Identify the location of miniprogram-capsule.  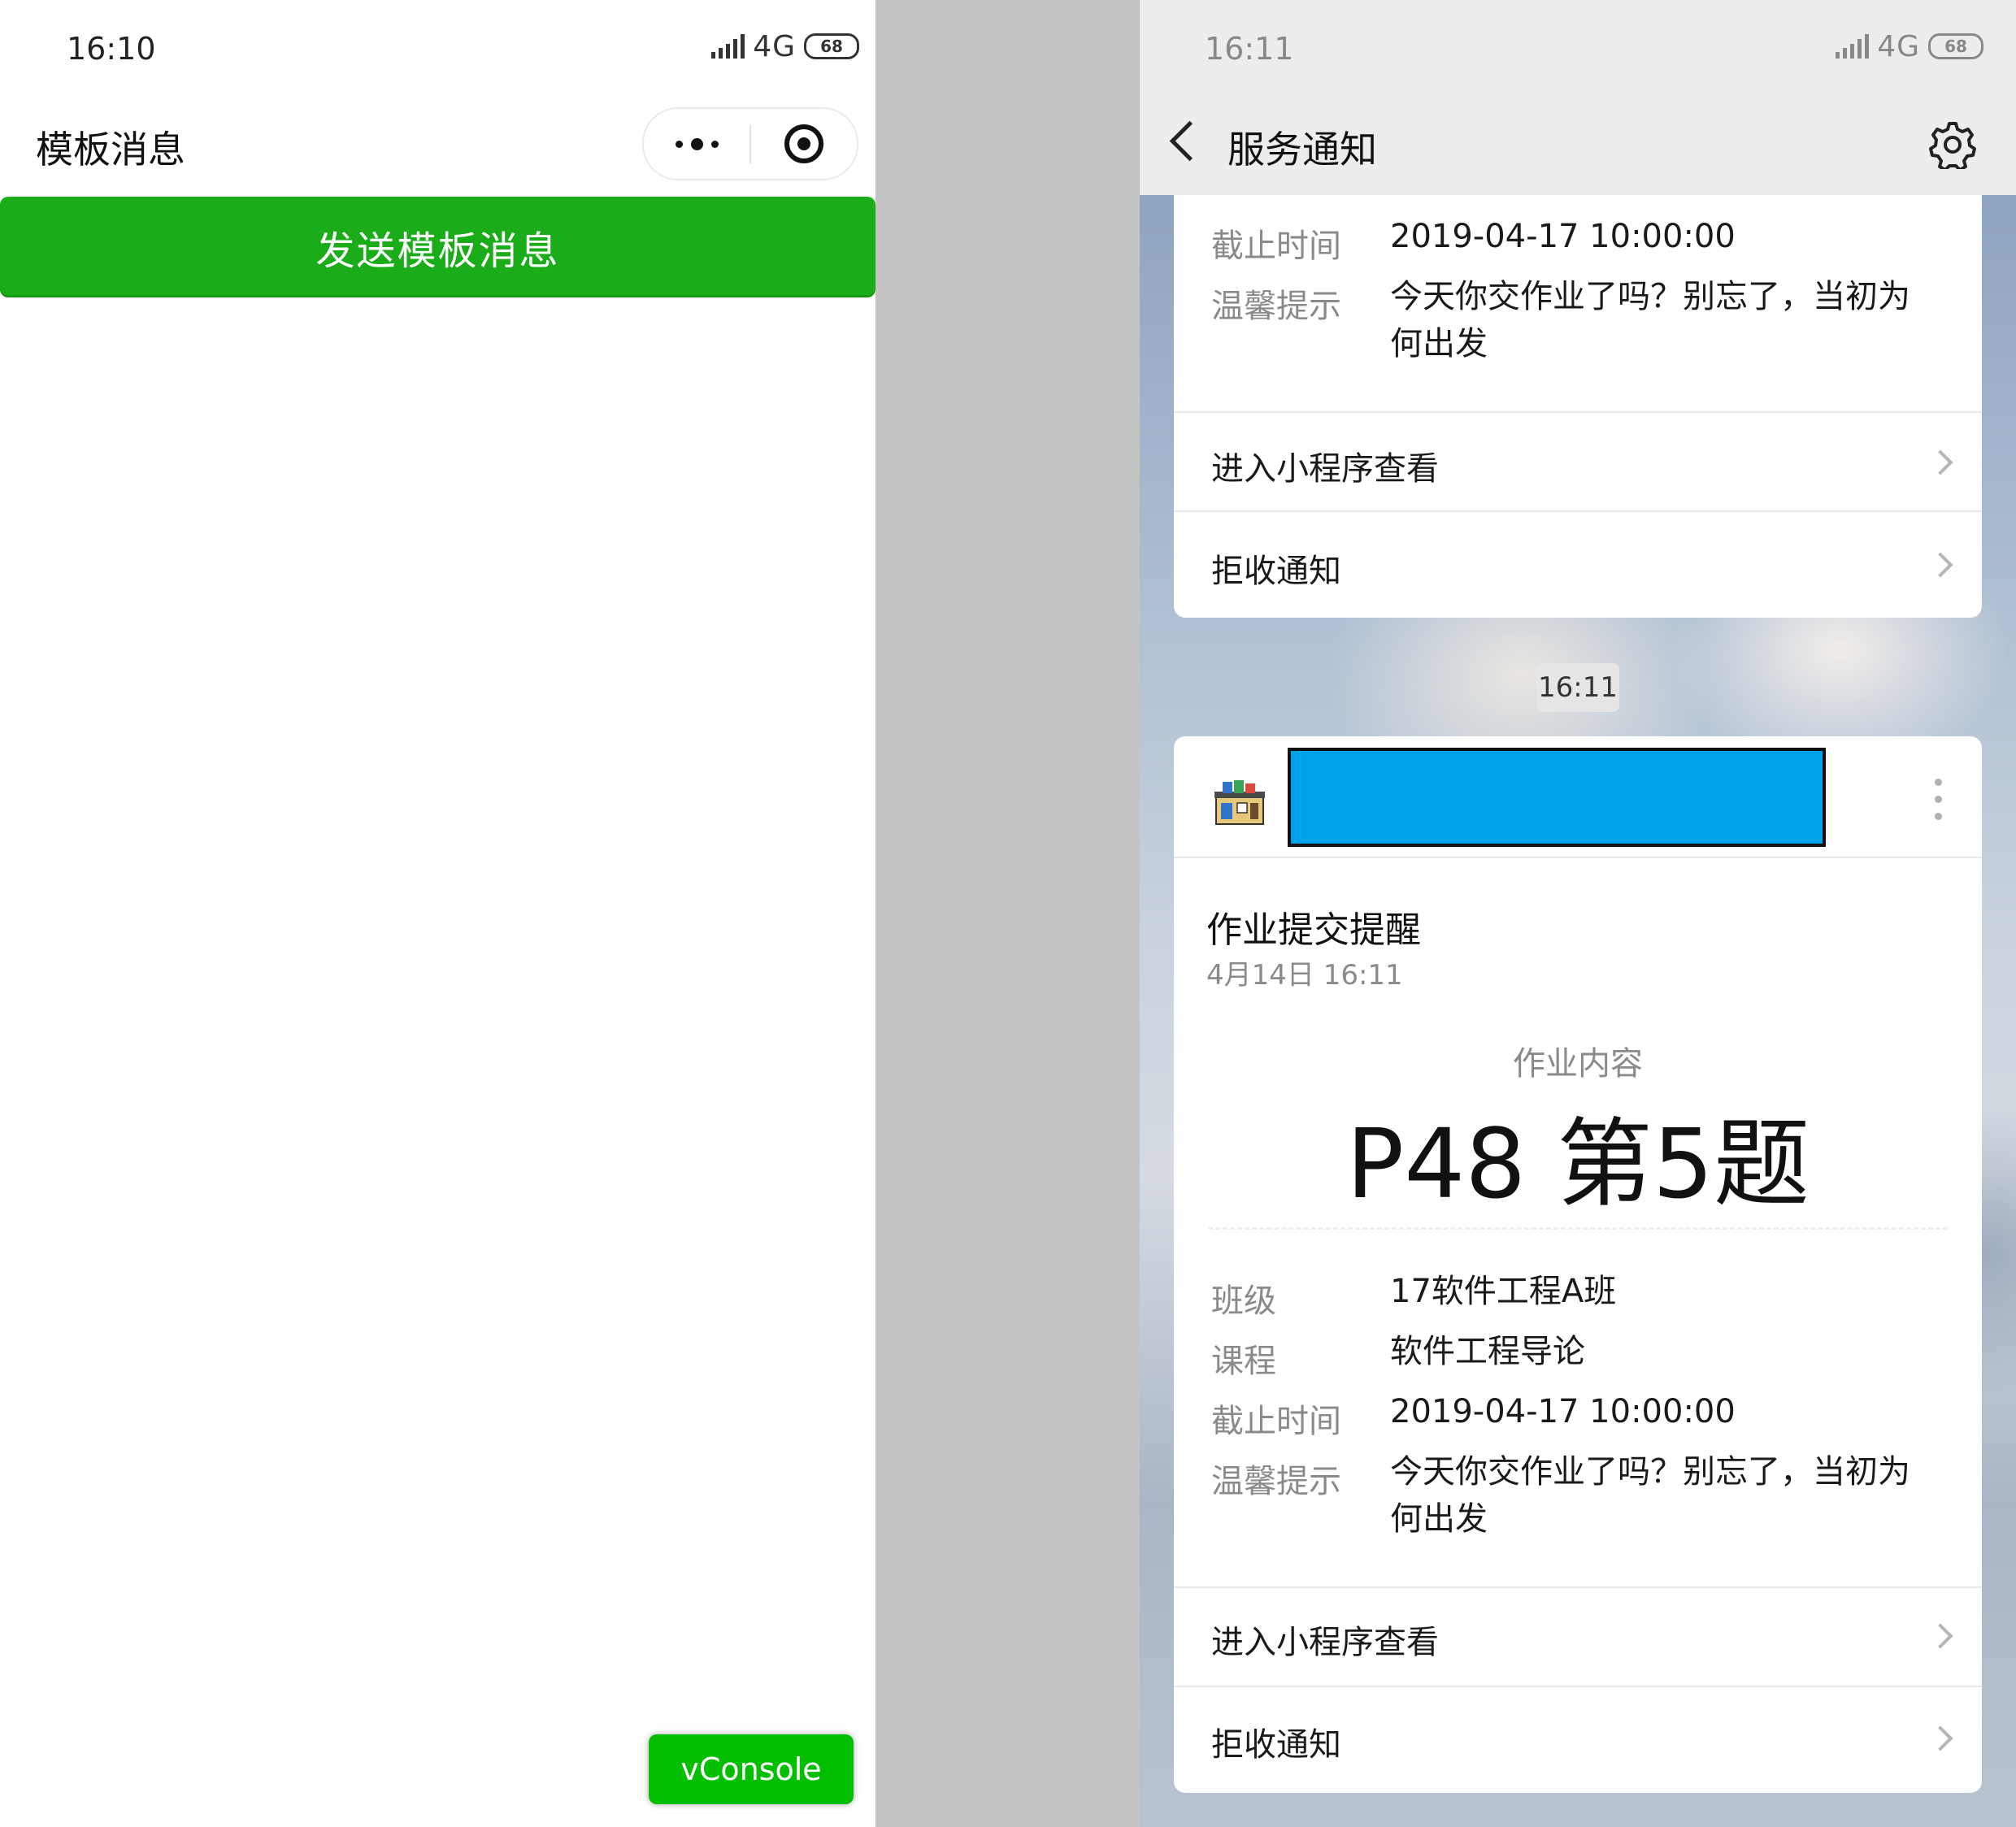
(750, 143).